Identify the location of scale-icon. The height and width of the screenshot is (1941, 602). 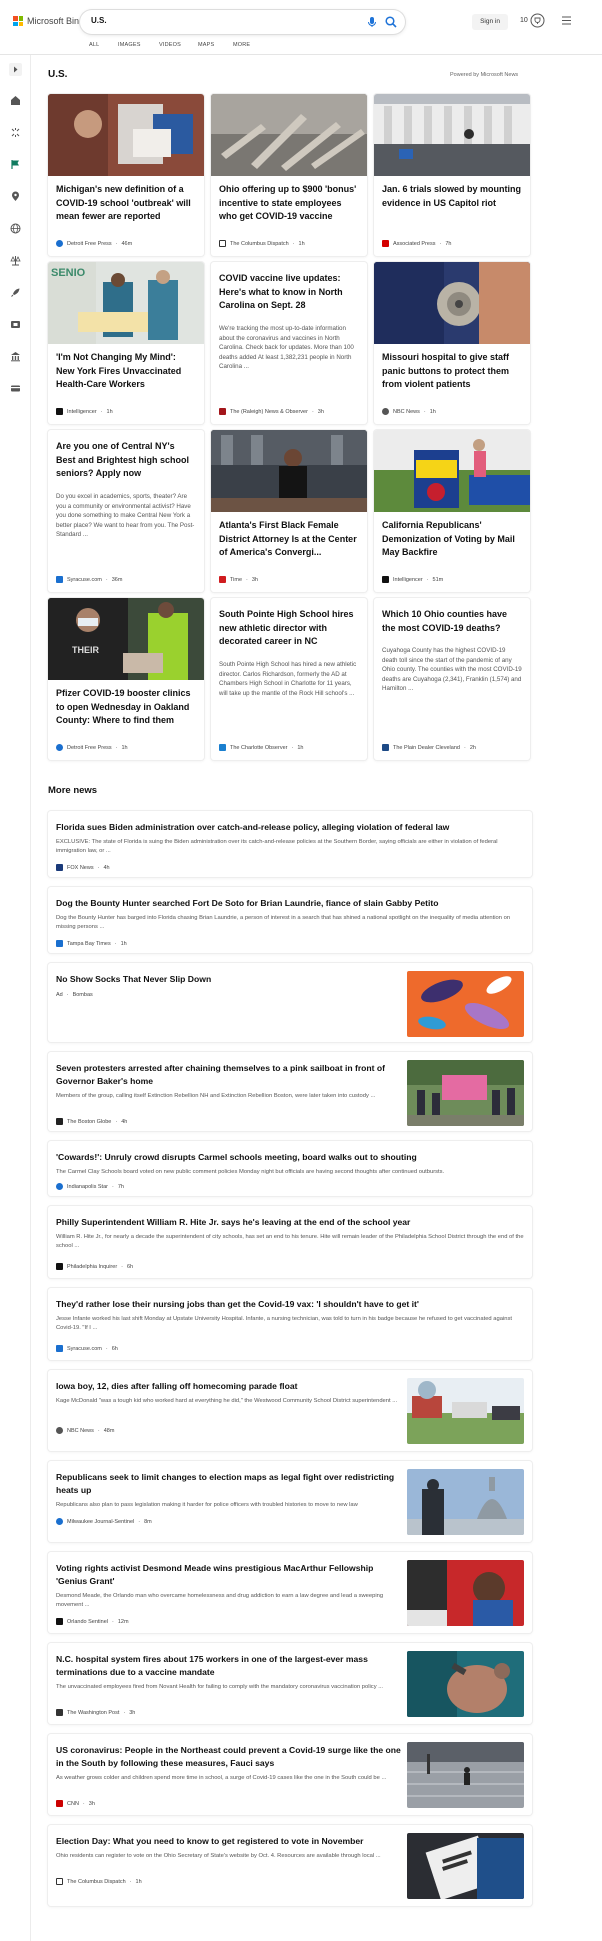
(15, 260).